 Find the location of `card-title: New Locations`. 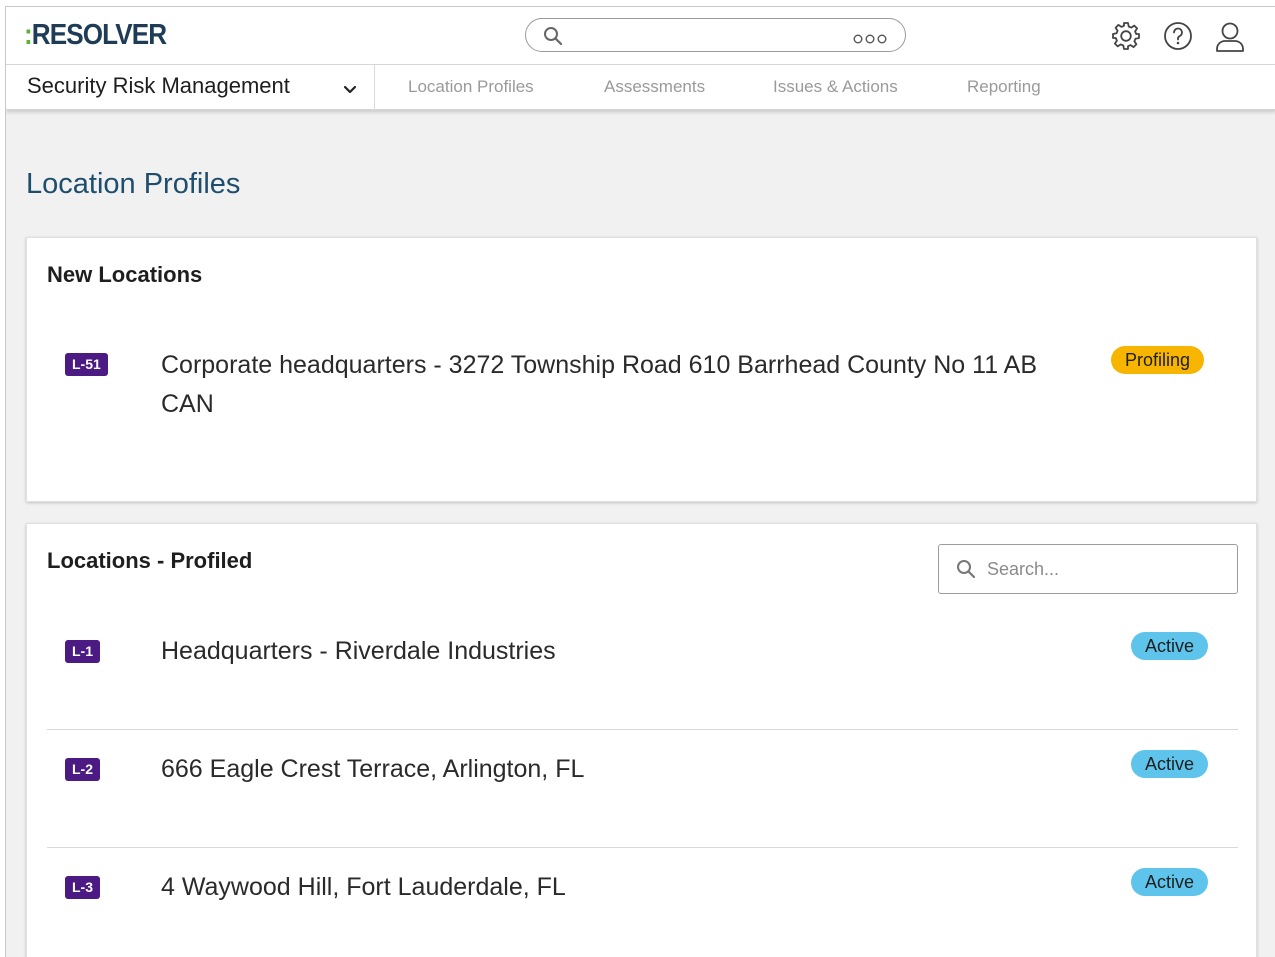

card-title: New Locations is located at coordinates (125, 274).